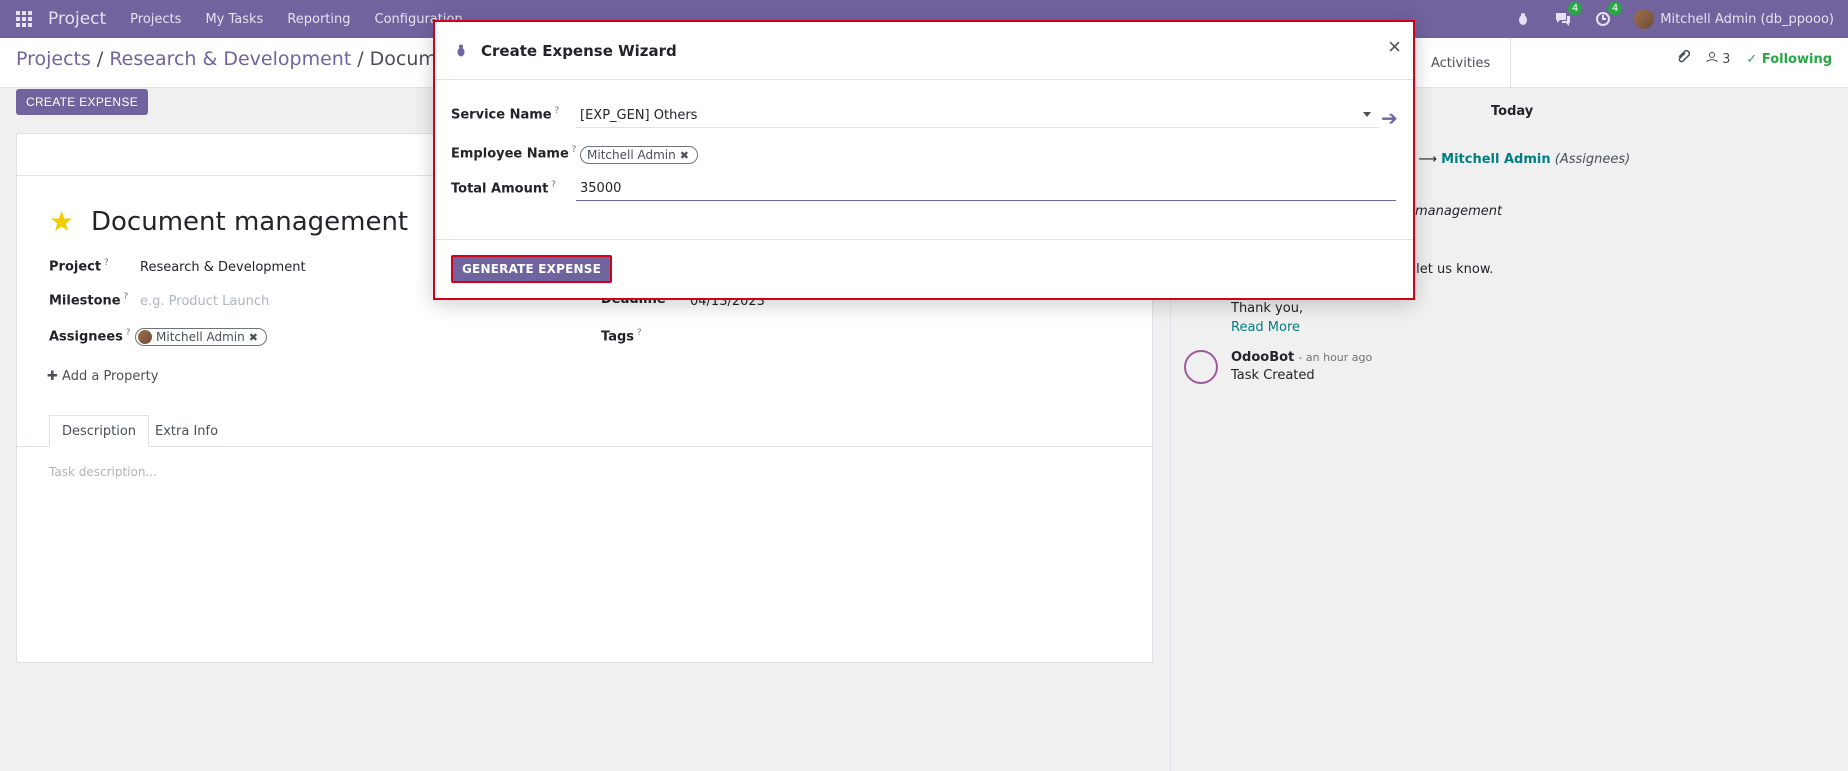  Describe the element at coordinates (531, 269) in the screenshot. I see `generate-expense-button: GENERATE EXPENSE` at that location.